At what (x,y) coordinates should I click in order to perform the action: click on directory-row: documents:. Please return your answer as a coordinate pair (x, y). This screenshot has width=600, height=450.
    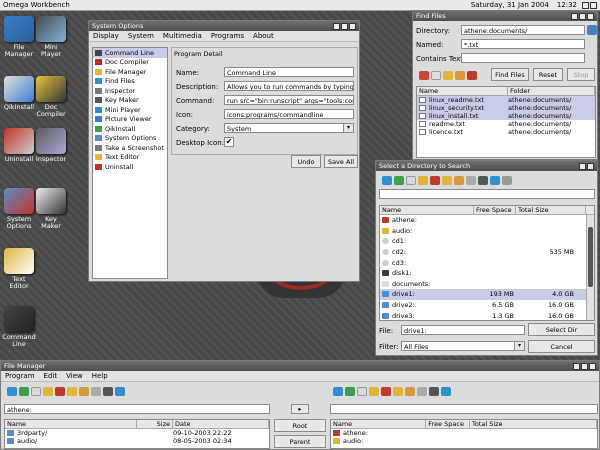
    Looking at the image, I should click on (487, 284).